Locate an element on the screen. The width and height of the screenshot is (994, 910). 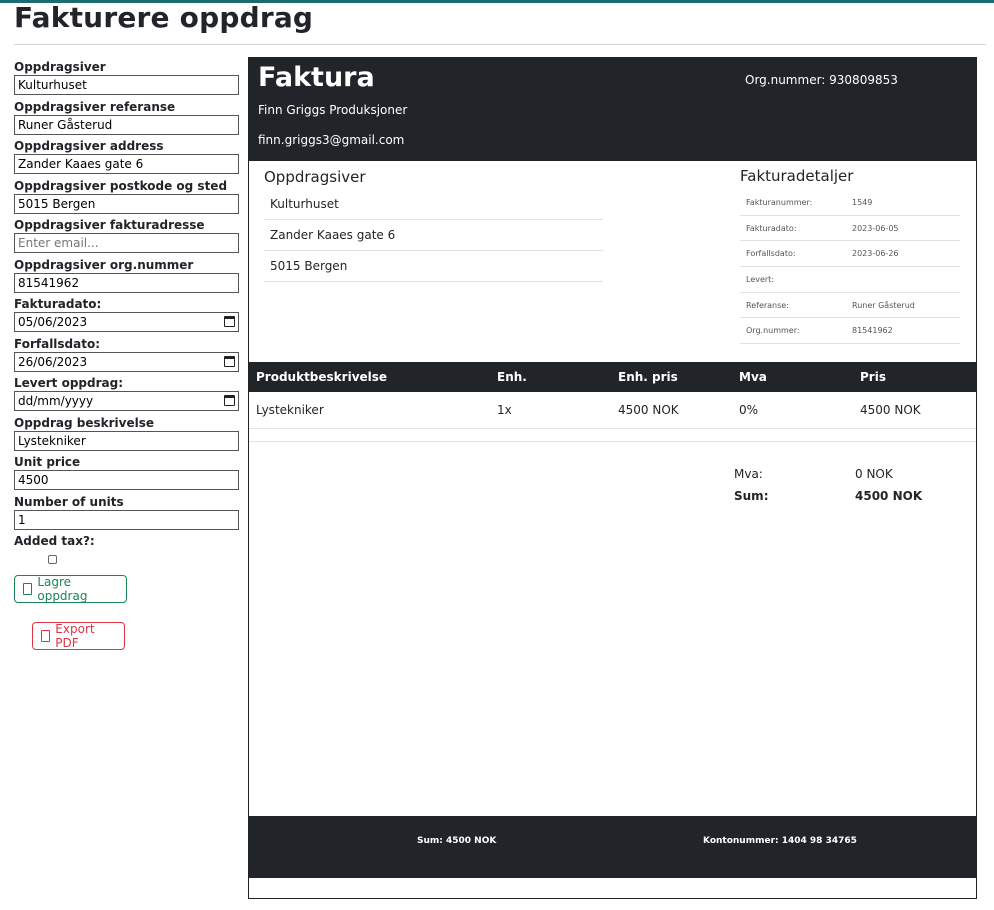
field-label: Unit price is located at coordinates (47, 462).